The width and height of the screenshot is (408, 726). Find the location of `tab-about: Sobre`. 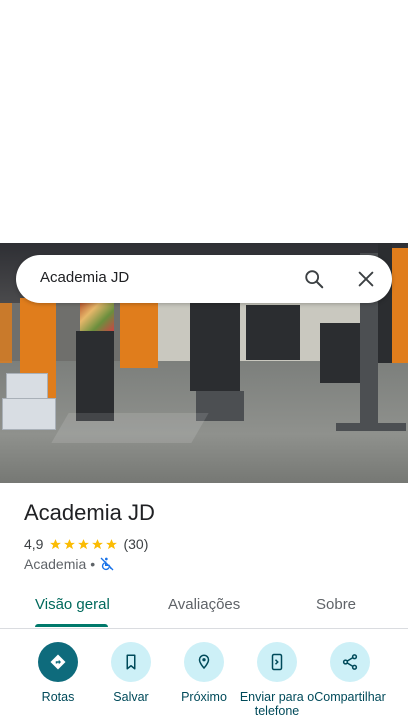

tab-about: Sobre is located at coordinates (336, 604).